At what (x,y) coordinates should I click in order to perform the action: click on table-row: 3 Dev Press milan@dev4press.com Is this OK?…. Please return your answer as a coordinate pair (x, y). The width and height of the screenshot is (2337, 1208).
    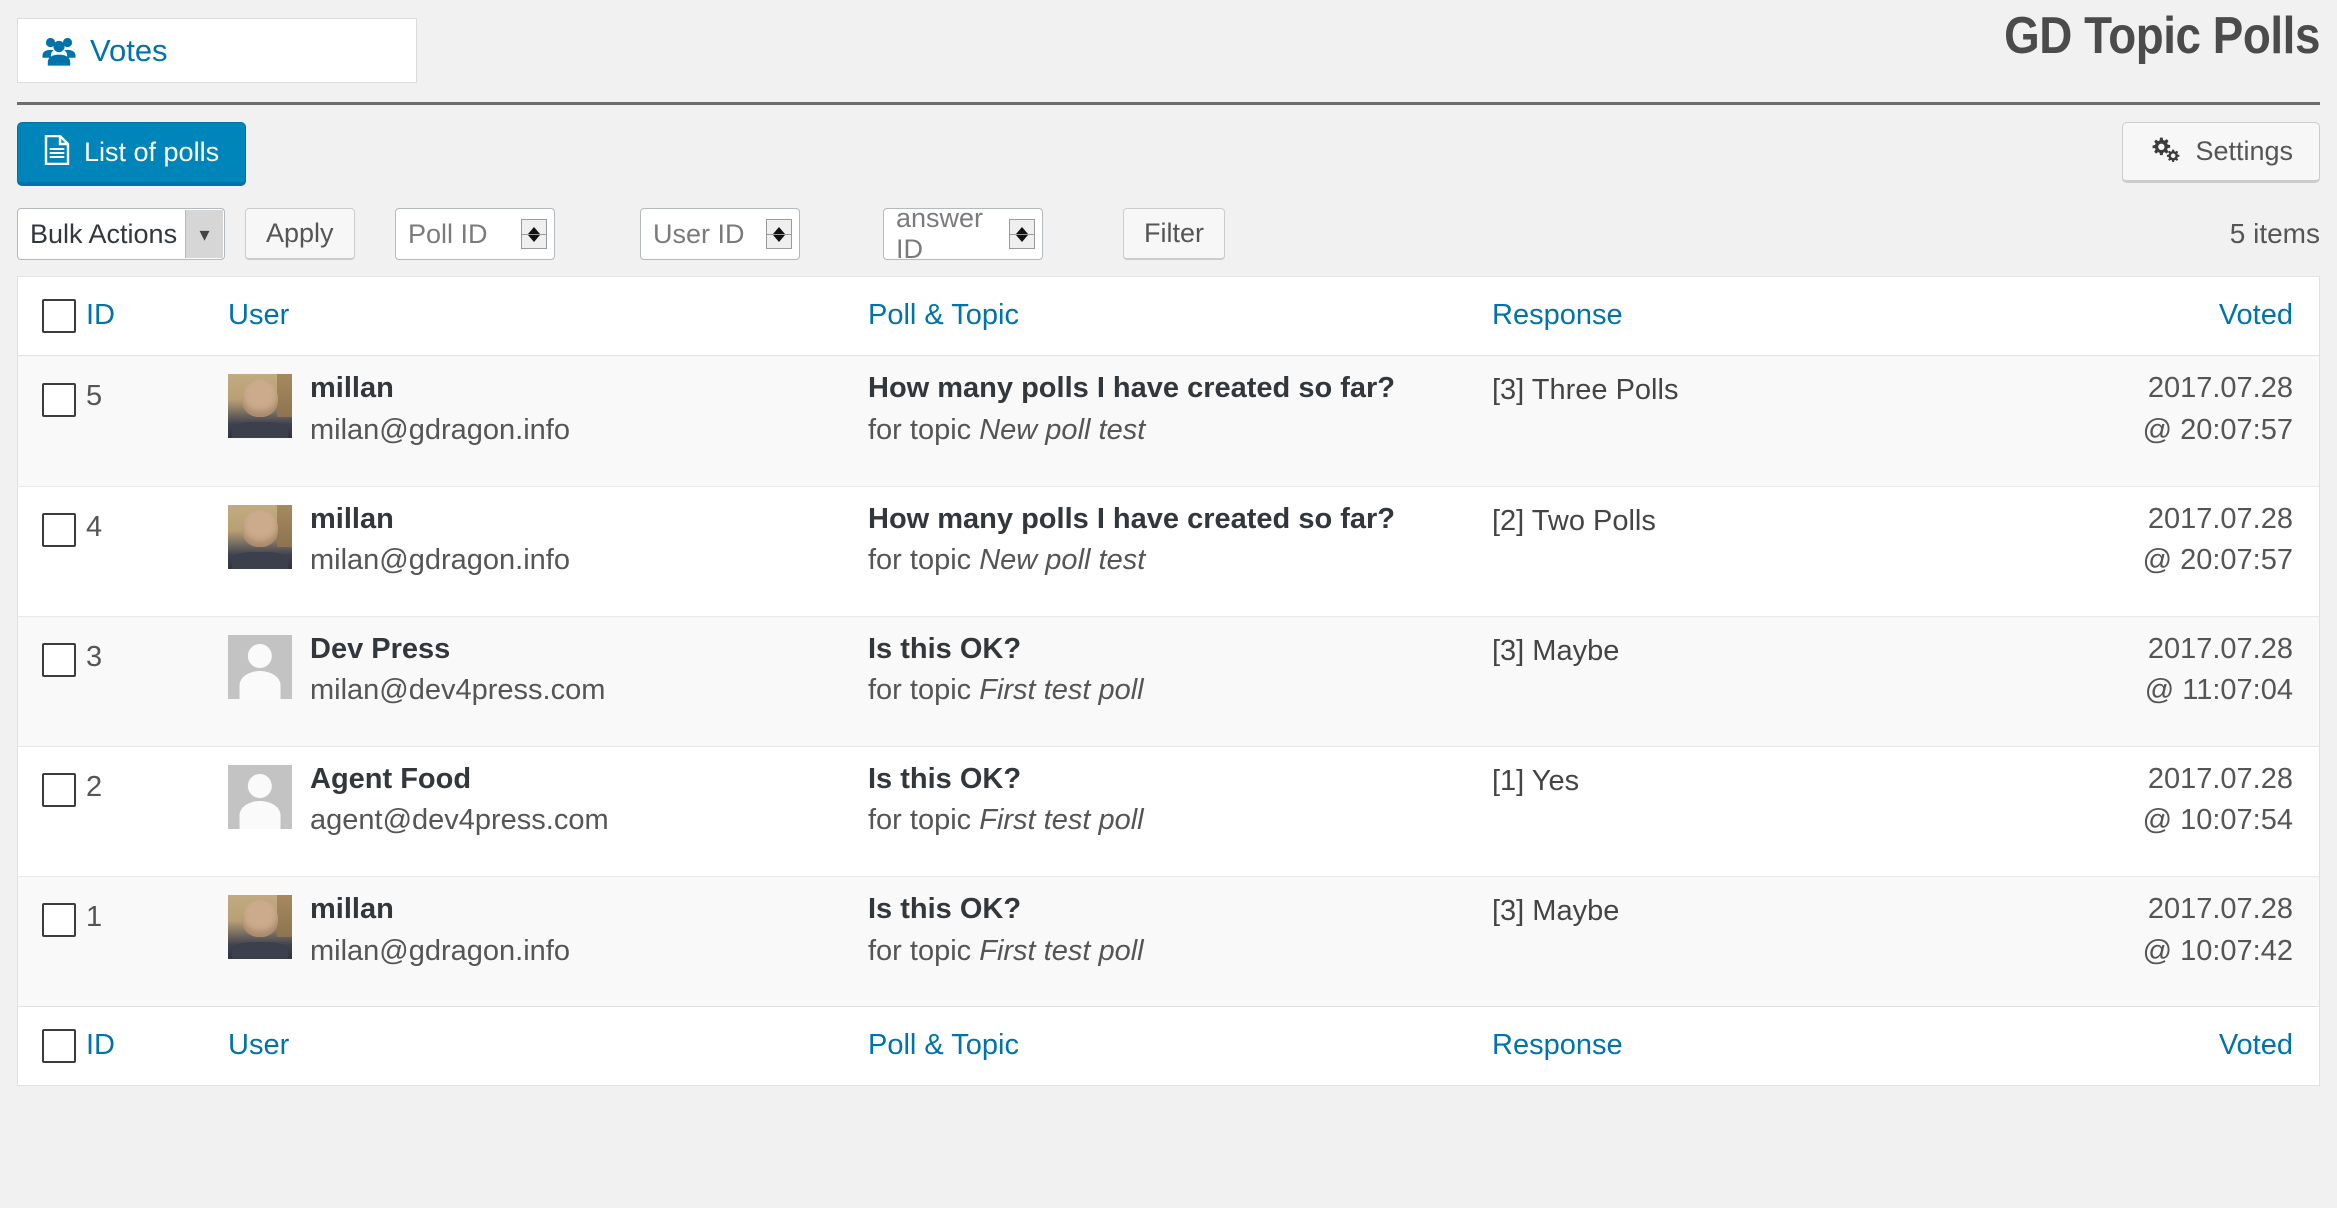
    Looking at the image, I should click on (1168, 681).